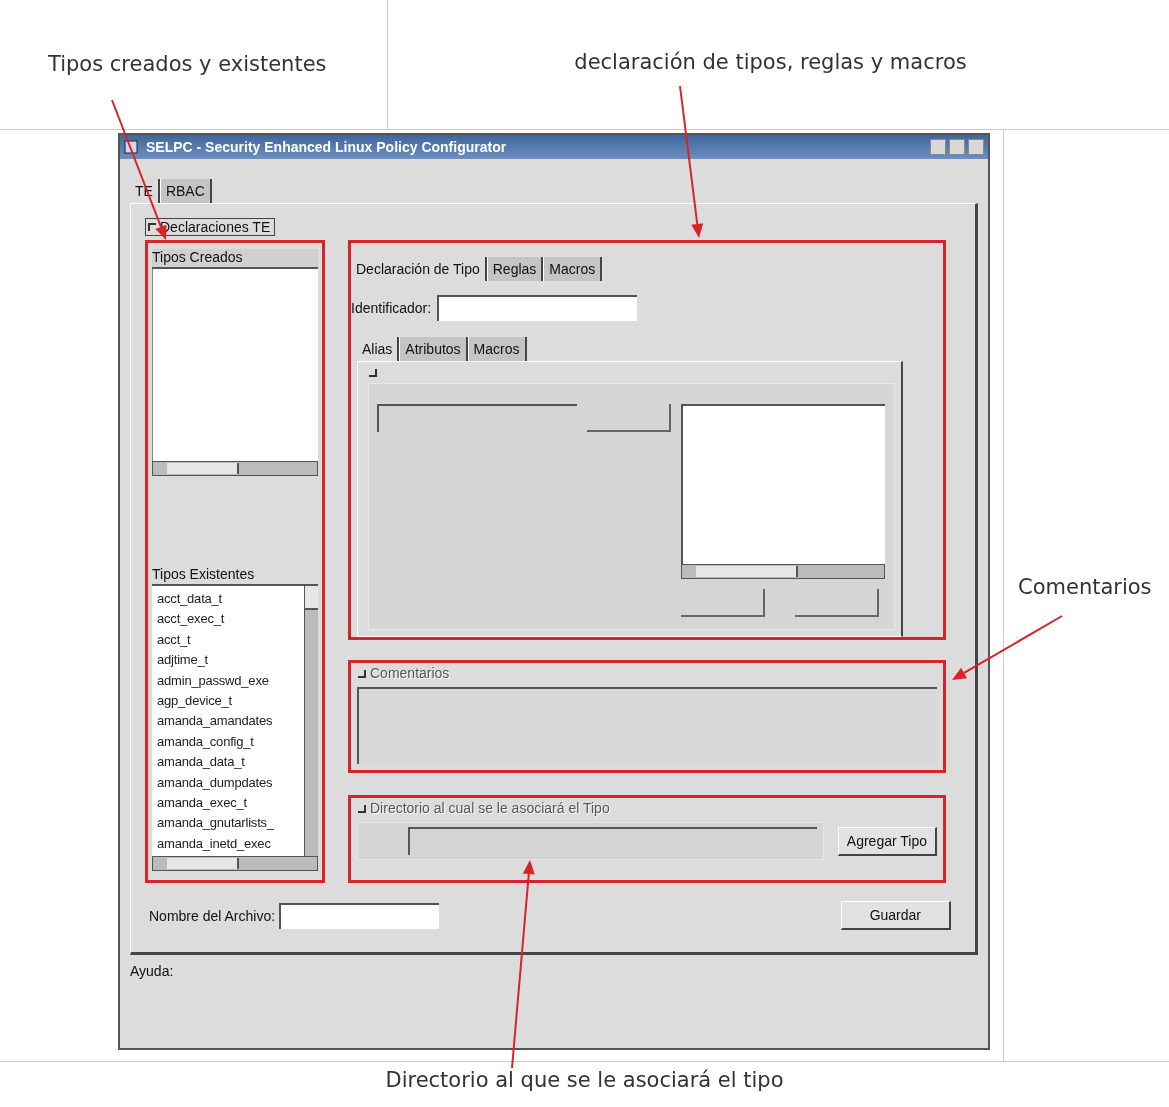 This screenshot has height=1107, width=1169. I want to click on list-item: amanda_data_t, so click(230, 762).